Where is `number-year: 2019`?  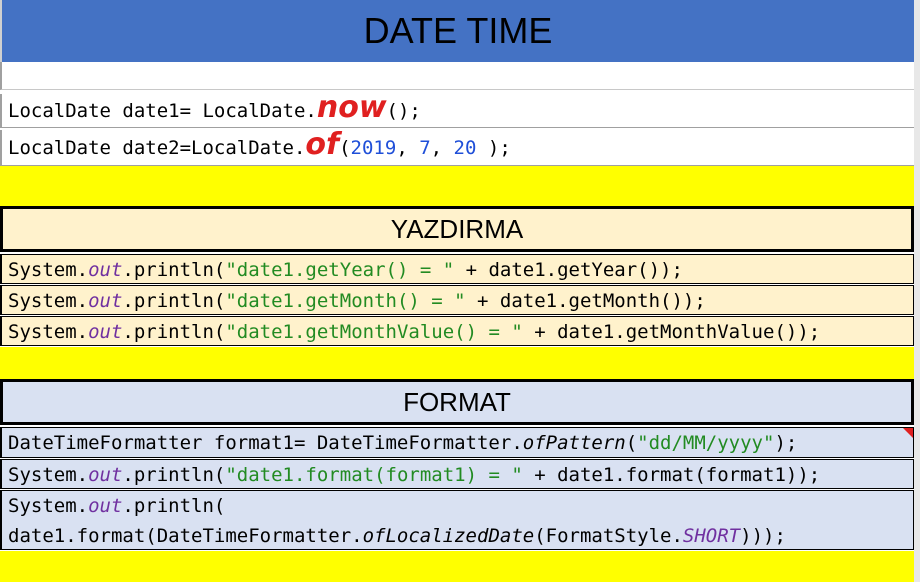
number-year: 2019 is located at coordinates (373, 148).